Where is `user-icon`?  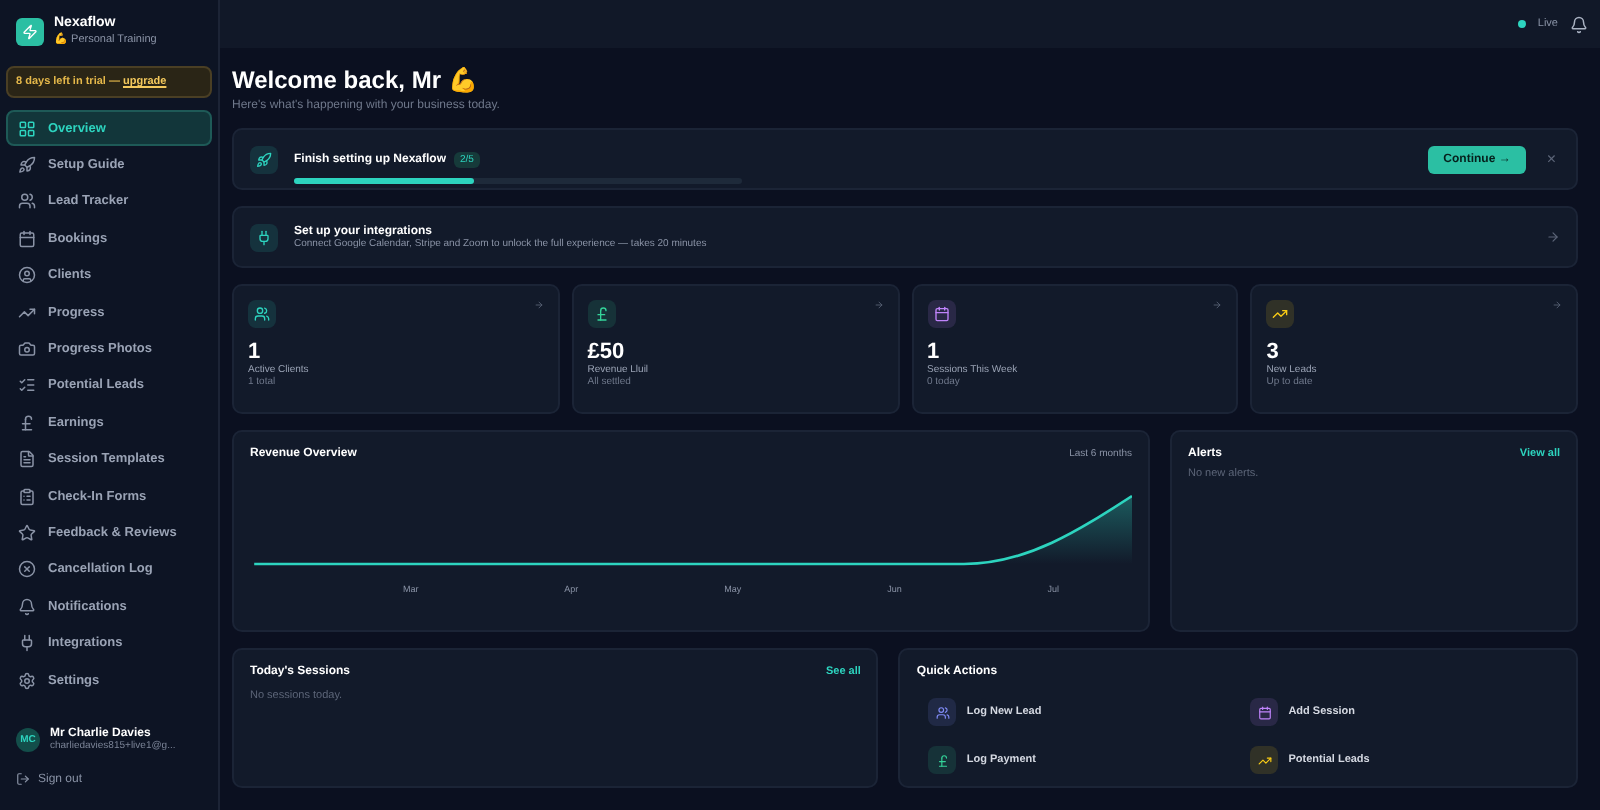
user-icon is located at coordinates (27, 275).